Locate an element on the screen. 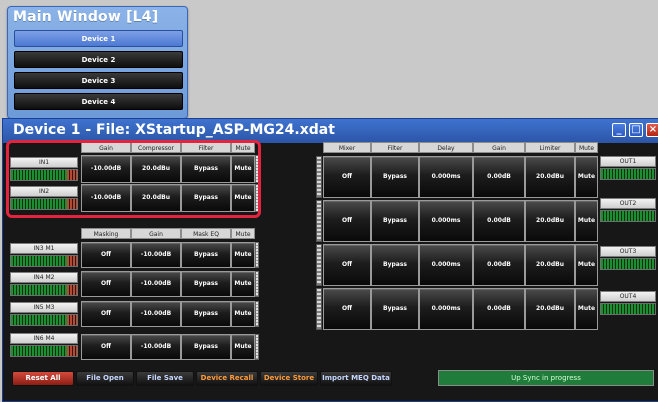 The height and width of the screenshot is (402, 658). input-label-in1: IN1 is located at coordinates (44, 162).